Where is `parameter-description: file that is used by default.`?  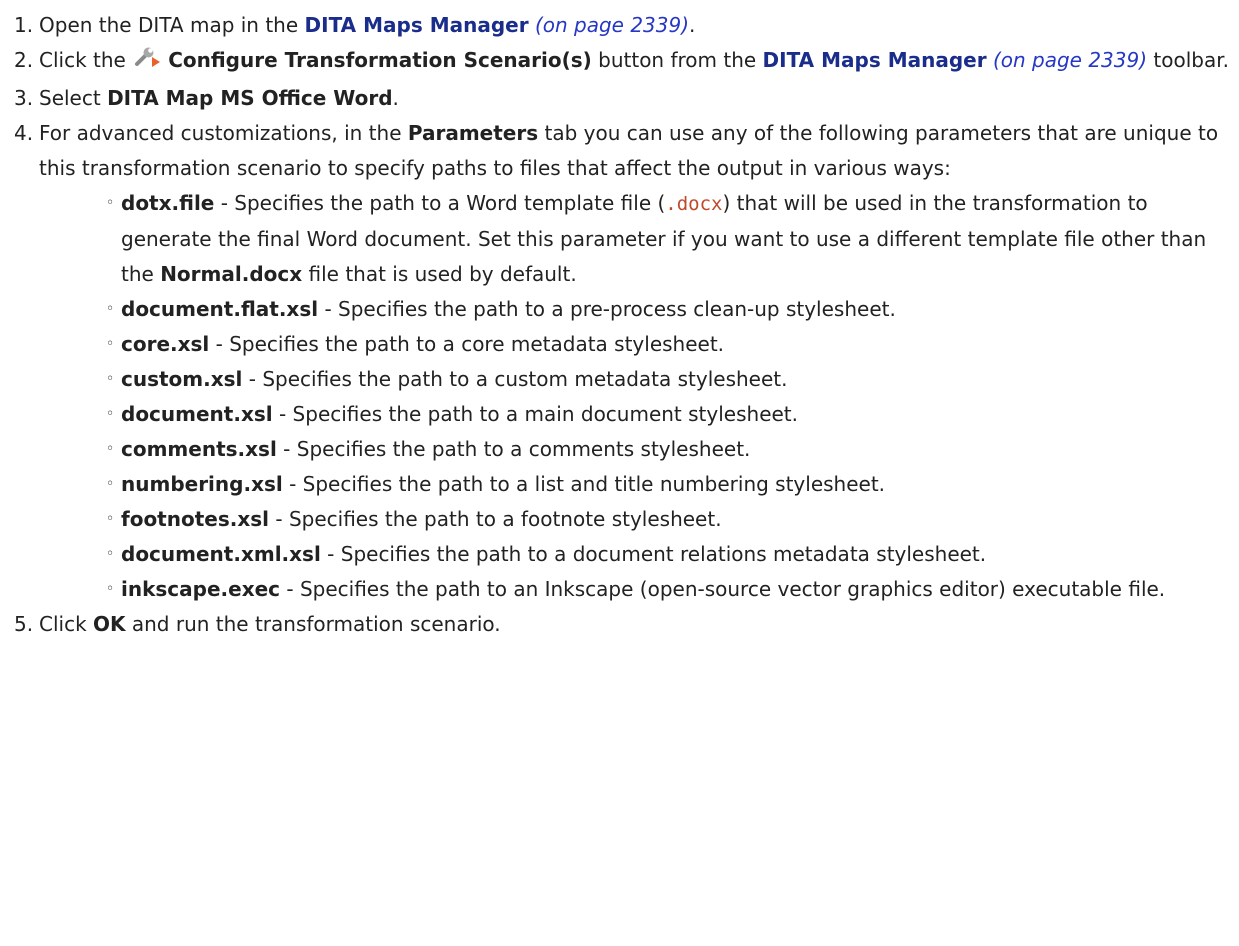 parameter-description: file that is used by default. is located at coordinates (439, 274).